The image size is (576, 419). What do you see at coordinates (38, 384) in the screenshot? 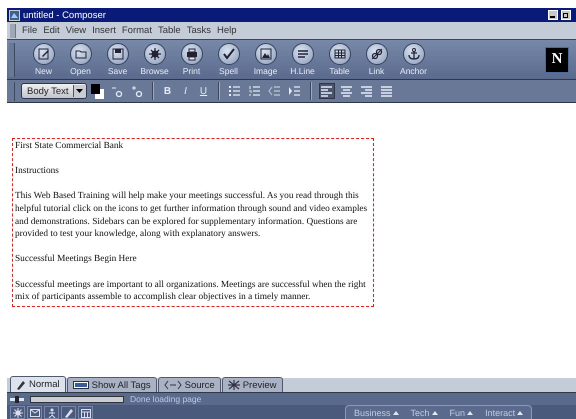
I see `view-tab: Normal` at bounding box center [38, 384].